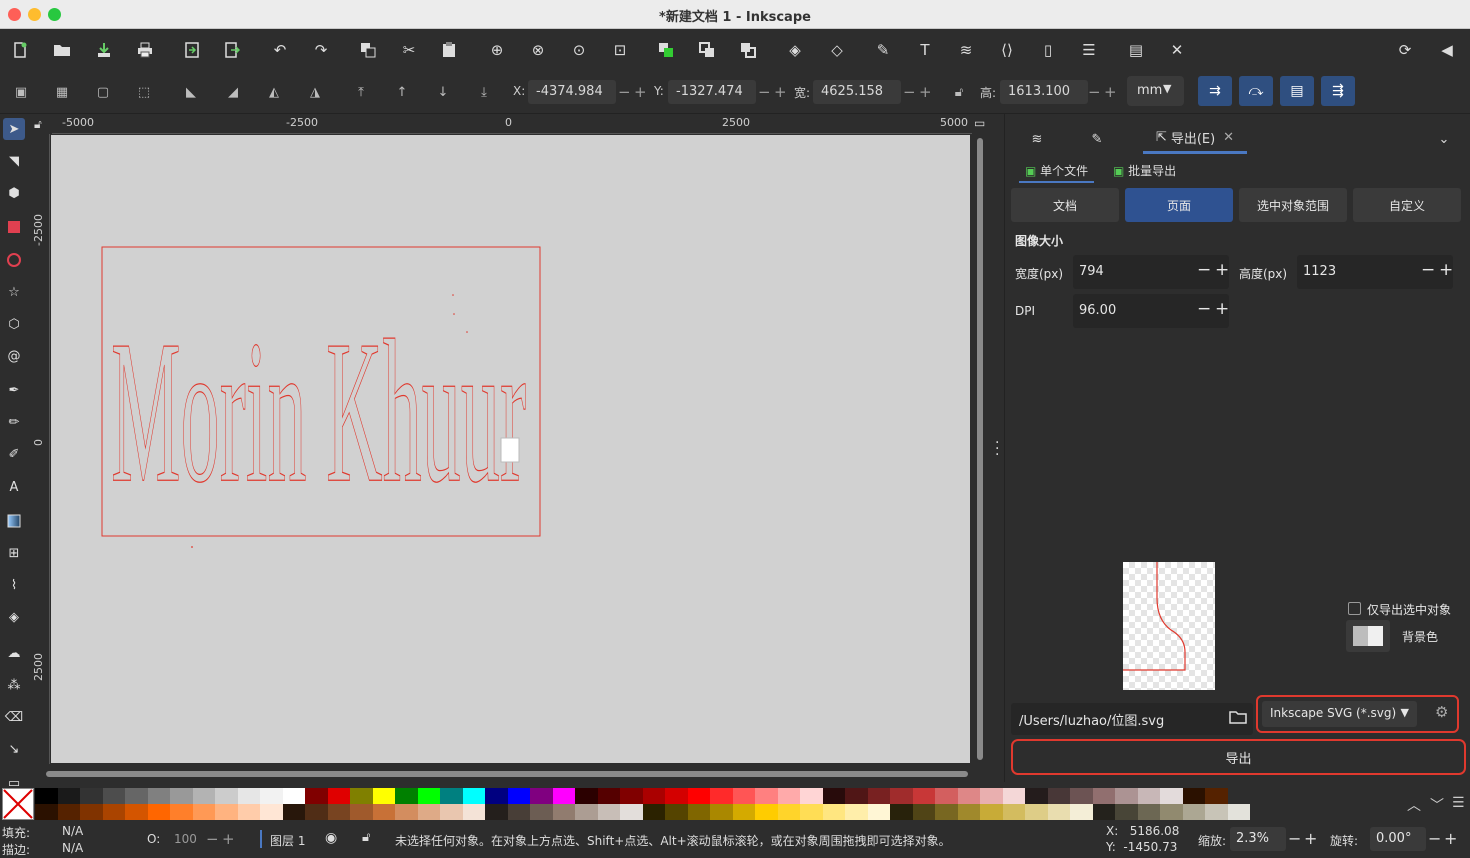 The height and width of the screenshot is (858, 1470). What do you see at coordinates (192, 50) in the screenshot?
I see `import-icon` at bounding box center [192, 50].